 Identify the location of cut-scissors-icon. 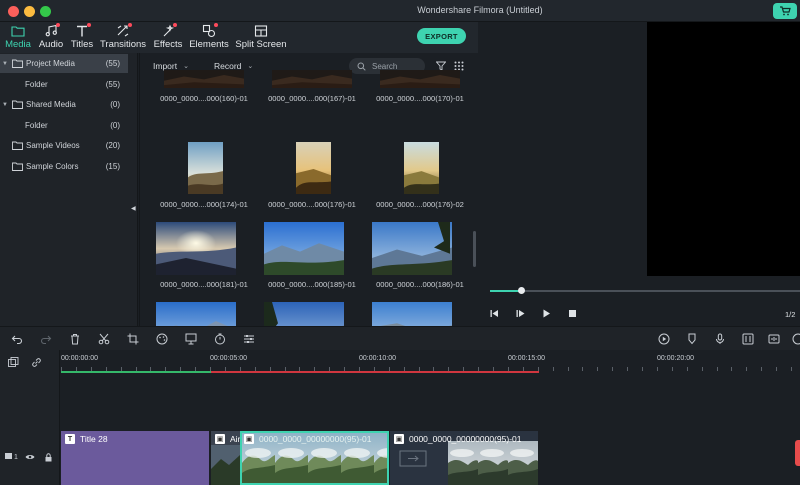
(104, 339).